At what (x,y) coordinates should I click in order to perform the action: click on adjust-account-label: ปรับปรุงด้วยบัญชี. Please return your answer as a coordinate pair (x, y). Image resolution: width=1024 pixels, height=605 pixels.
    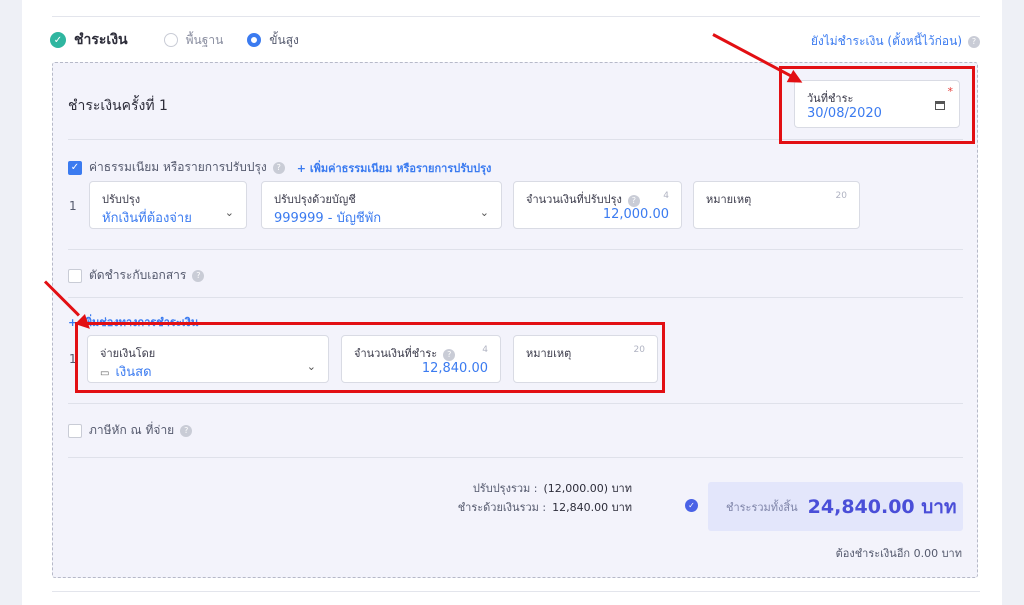
    Looking at the image, I should click on (315, 199).